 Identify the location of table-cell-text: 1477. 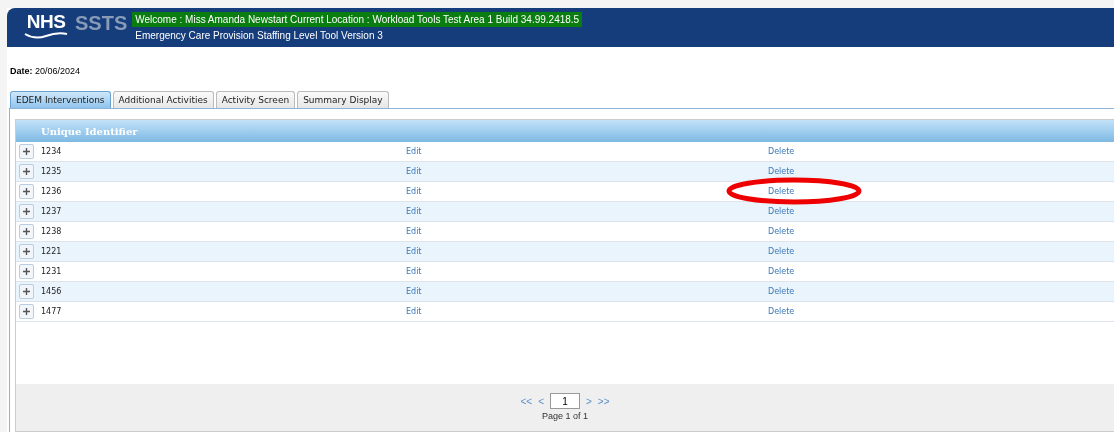
(51, 311).